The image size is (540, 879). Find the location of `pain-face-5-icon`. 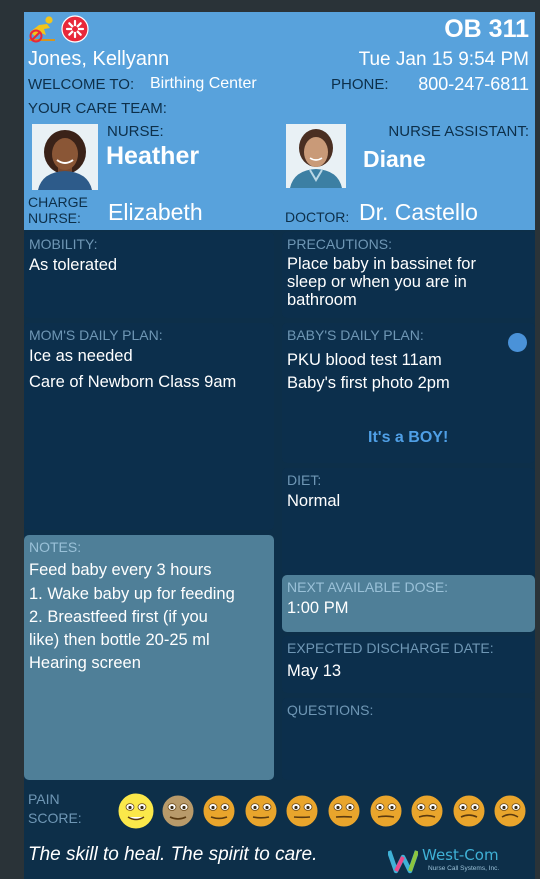

pain-face-5-icon is located at coordinates (343, 810).